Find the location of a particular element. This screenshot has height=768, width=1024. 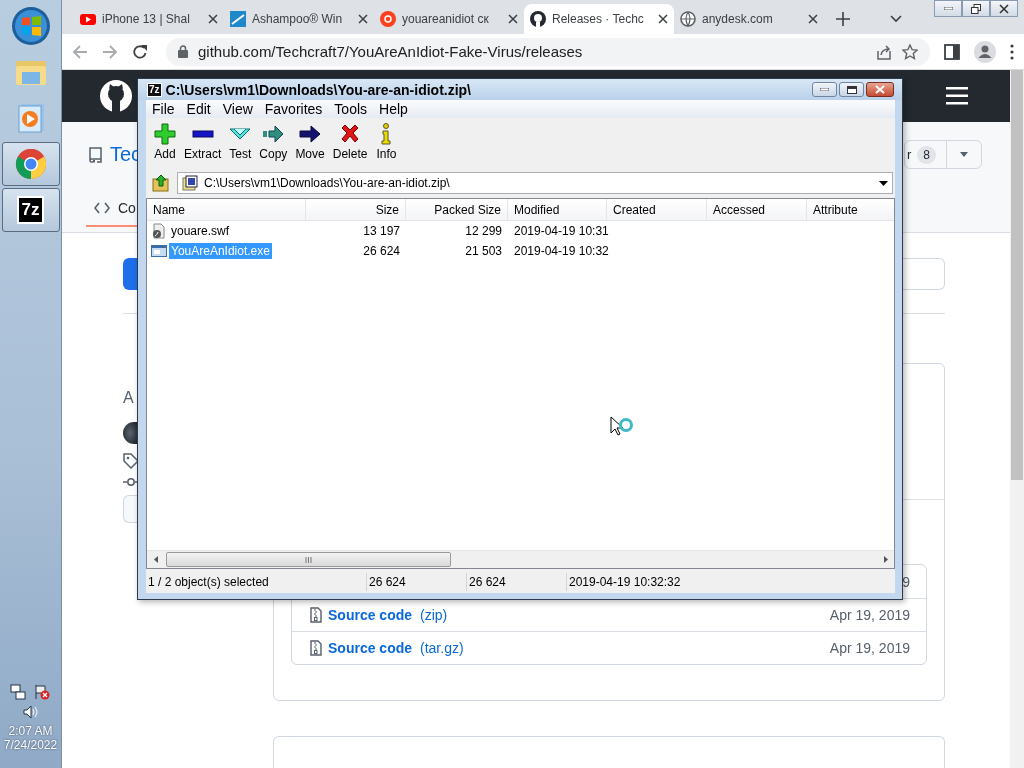

asset-date: Apr 19, 2019 is located at coordinates (869, 648).